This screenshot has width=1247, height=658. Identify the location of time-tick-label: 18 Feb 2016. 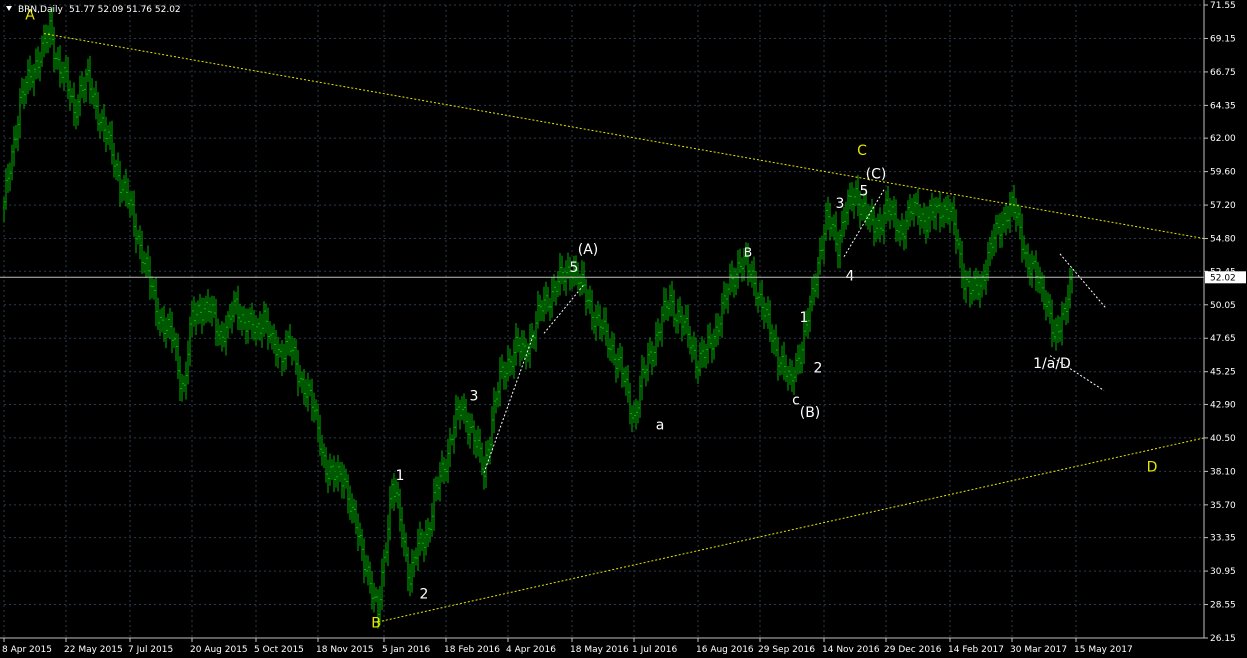
(472, 650).